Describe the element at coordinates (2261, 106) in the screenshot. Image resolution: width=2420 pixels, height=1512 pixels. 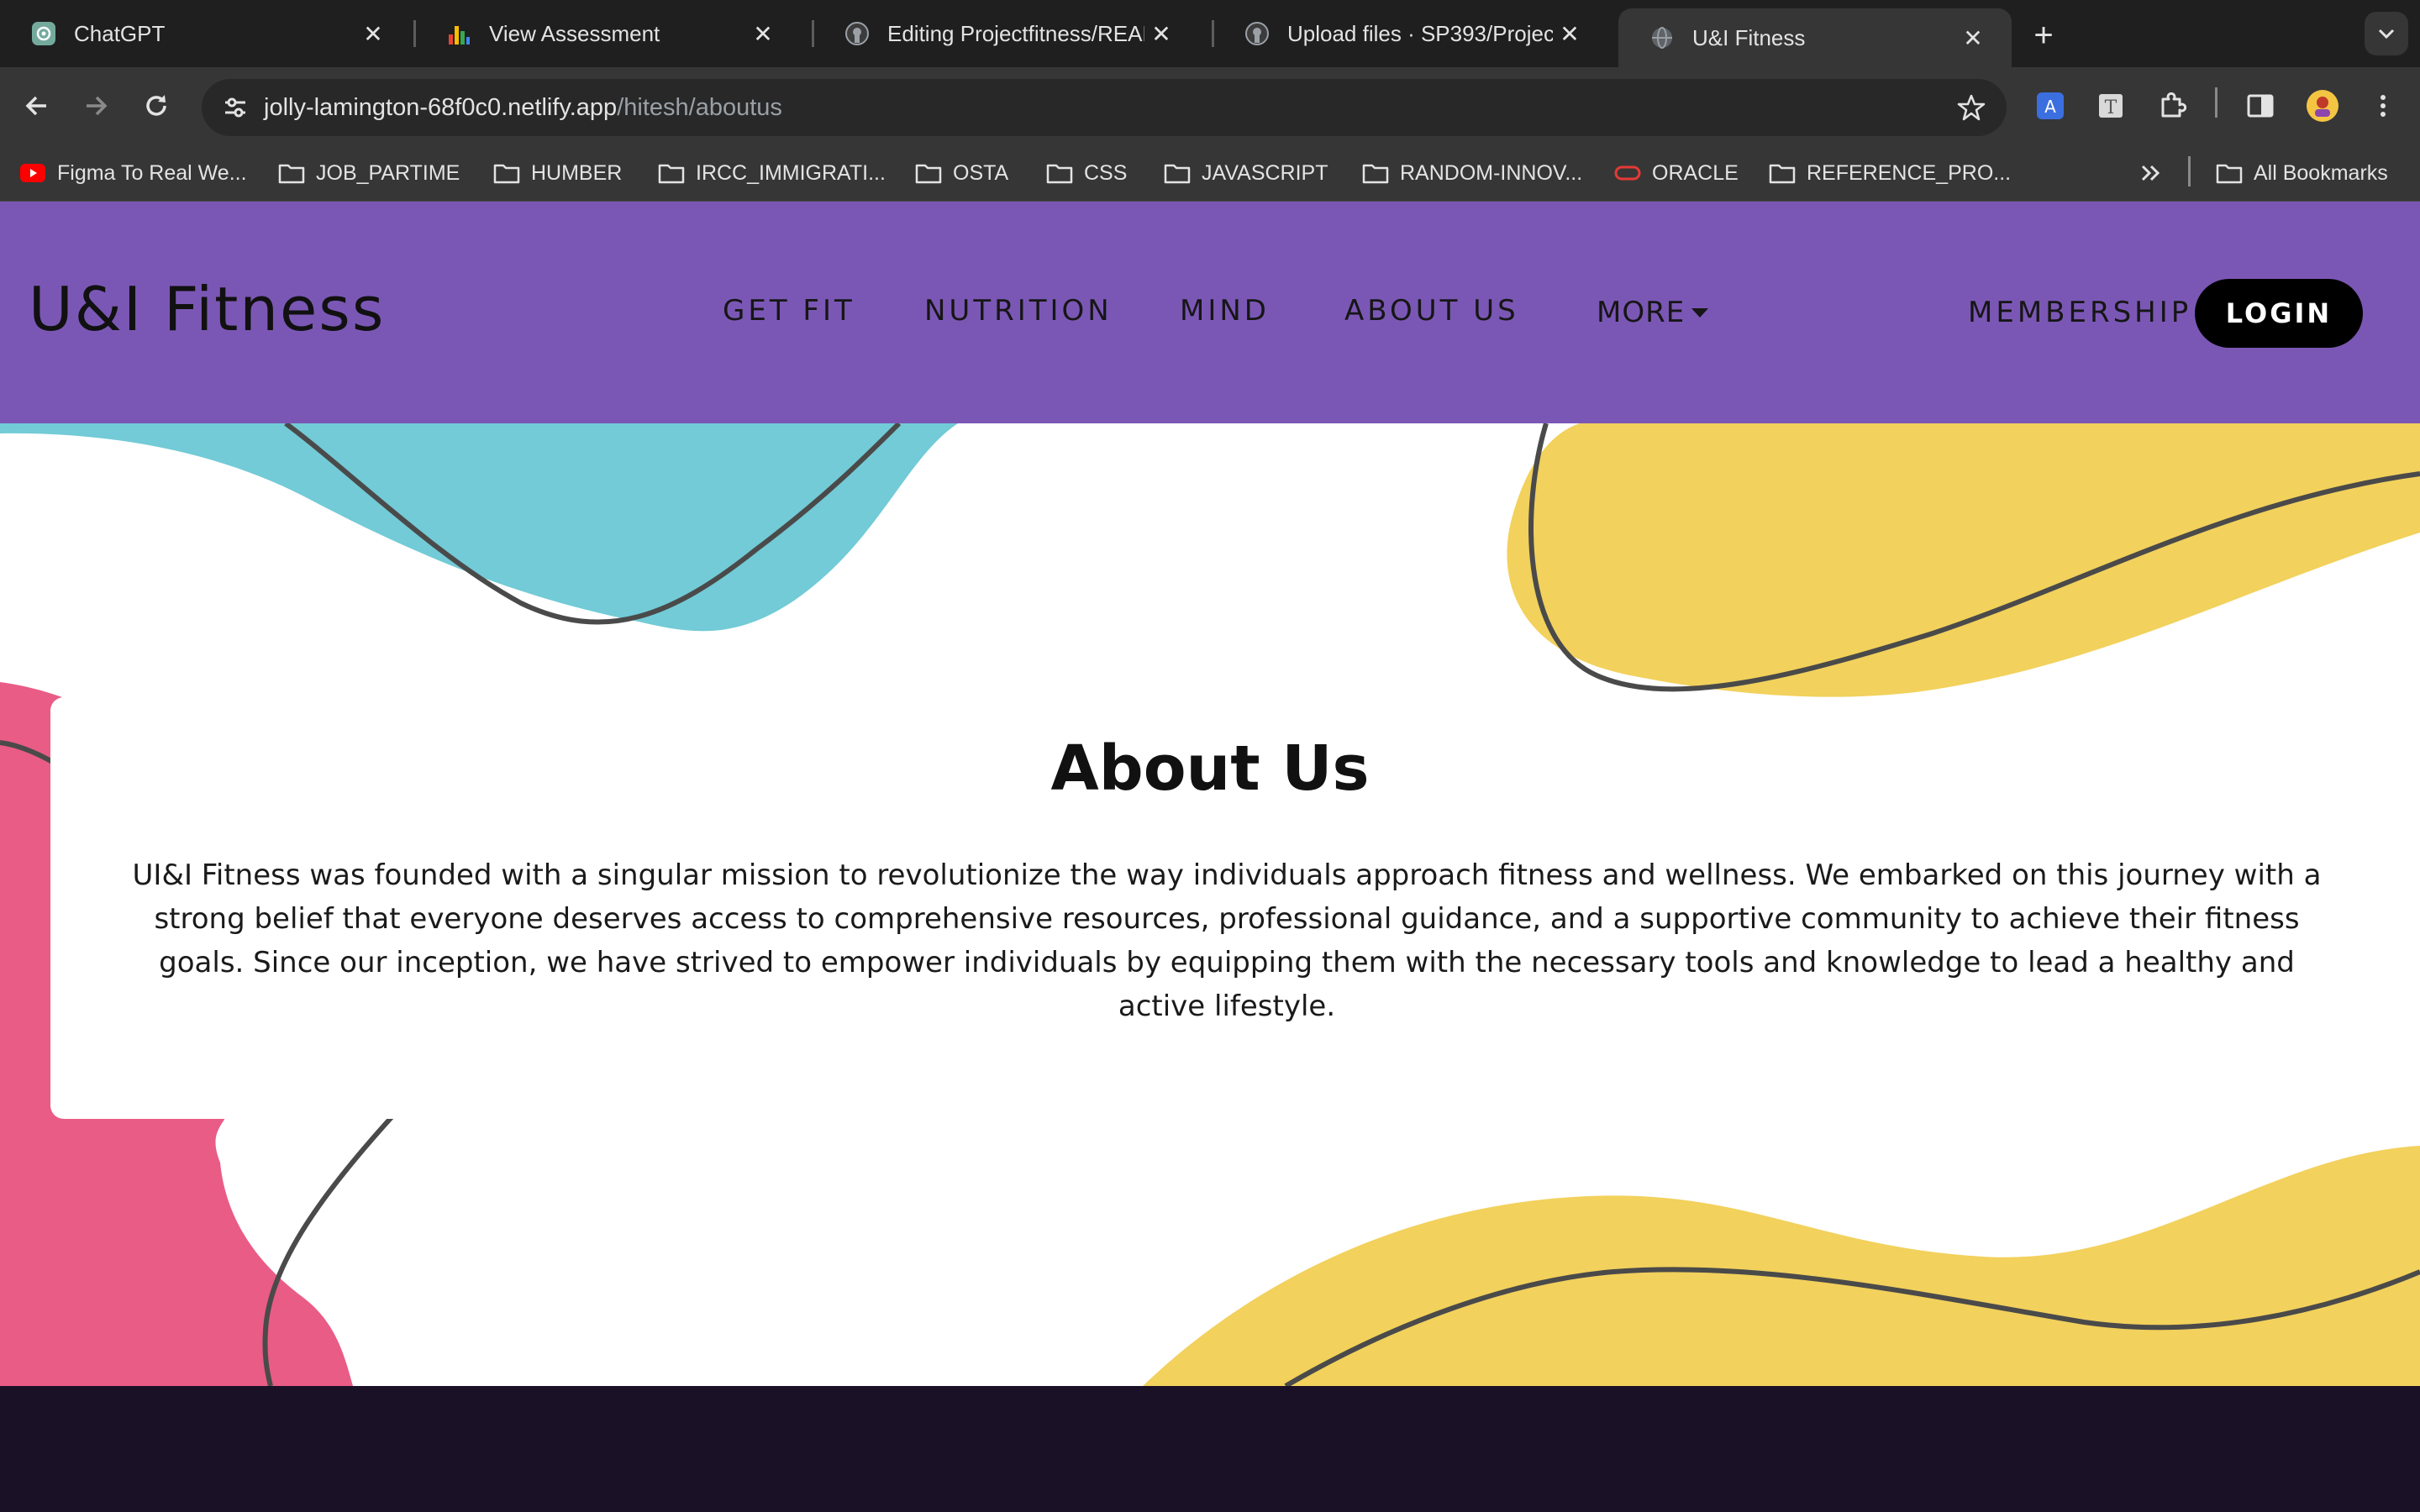
I see `side-panel-icon` at that location.